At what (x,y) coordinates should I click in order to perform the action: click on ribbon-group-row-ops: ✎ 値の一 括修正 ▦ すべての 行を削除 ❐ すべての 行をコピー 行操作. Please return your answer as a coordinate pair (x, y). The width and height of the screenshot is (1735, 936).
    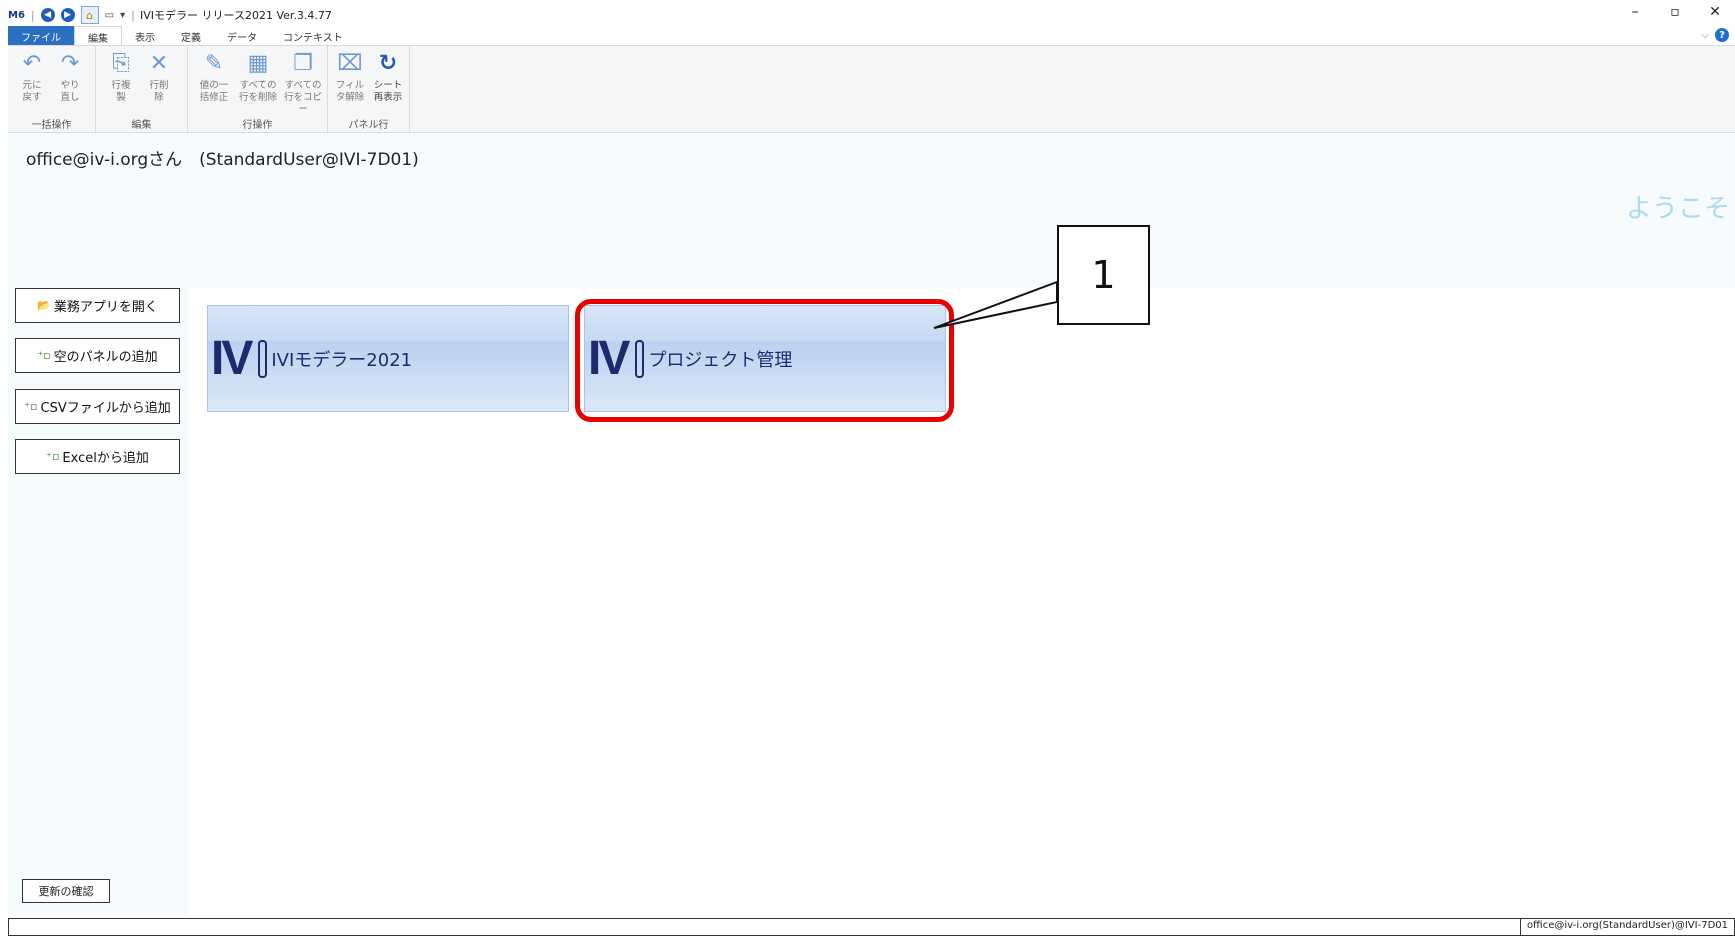
    Looking at the image, I should click on (258, 89).